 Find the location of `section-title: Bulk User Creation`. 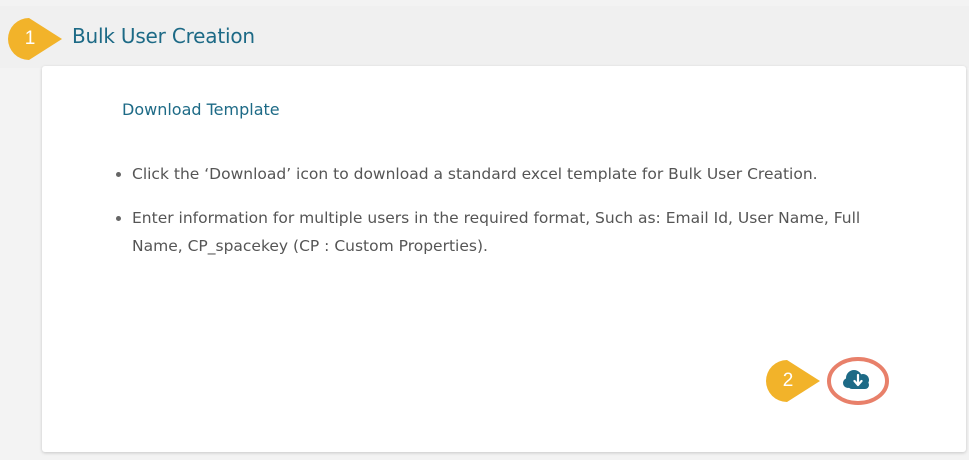

section-title: Bulk User Creation is located at coordinates (163, 36).